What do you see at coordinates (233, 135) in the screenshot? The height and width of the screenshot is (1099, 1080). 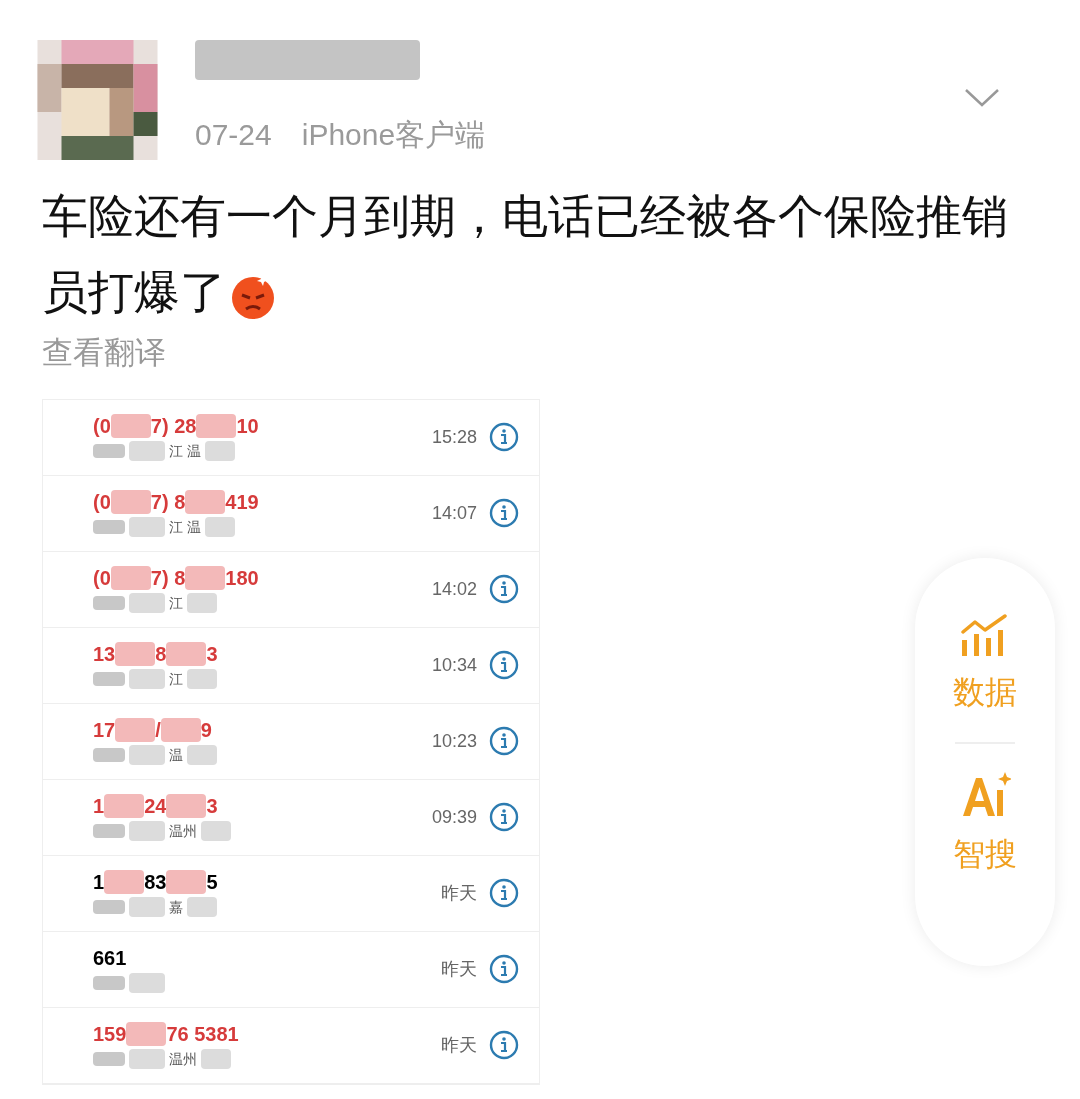 I see `post-date: 07-24` at bounding box center [233, 135].